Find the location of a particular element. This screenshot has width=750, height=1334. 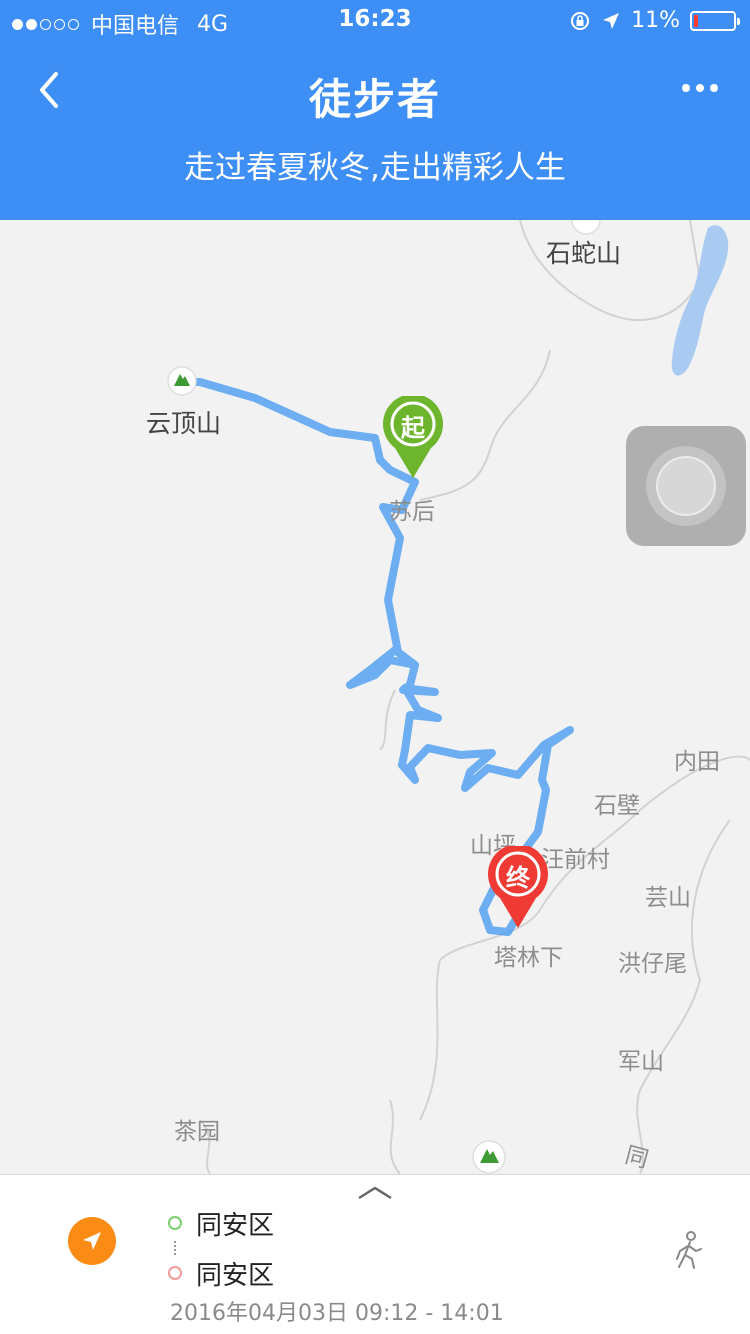

assistive-touch-button is located at coordinates (686, 486).